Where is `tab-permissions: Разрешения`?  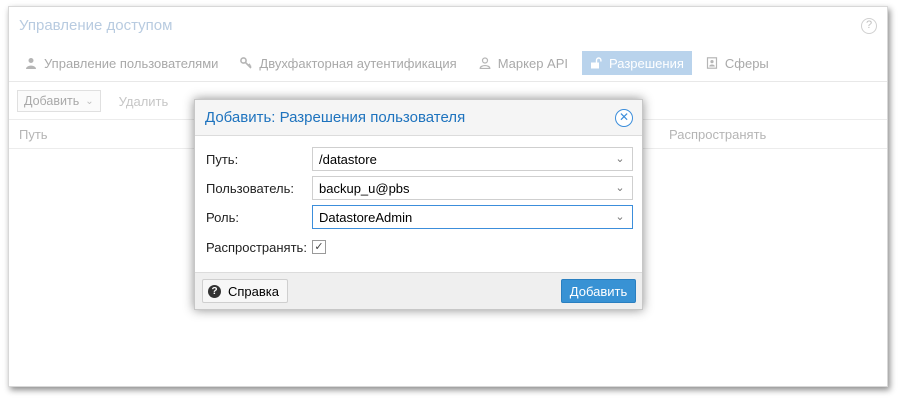
tab-permissions: Разрешения is located at coordinates (637, 63).